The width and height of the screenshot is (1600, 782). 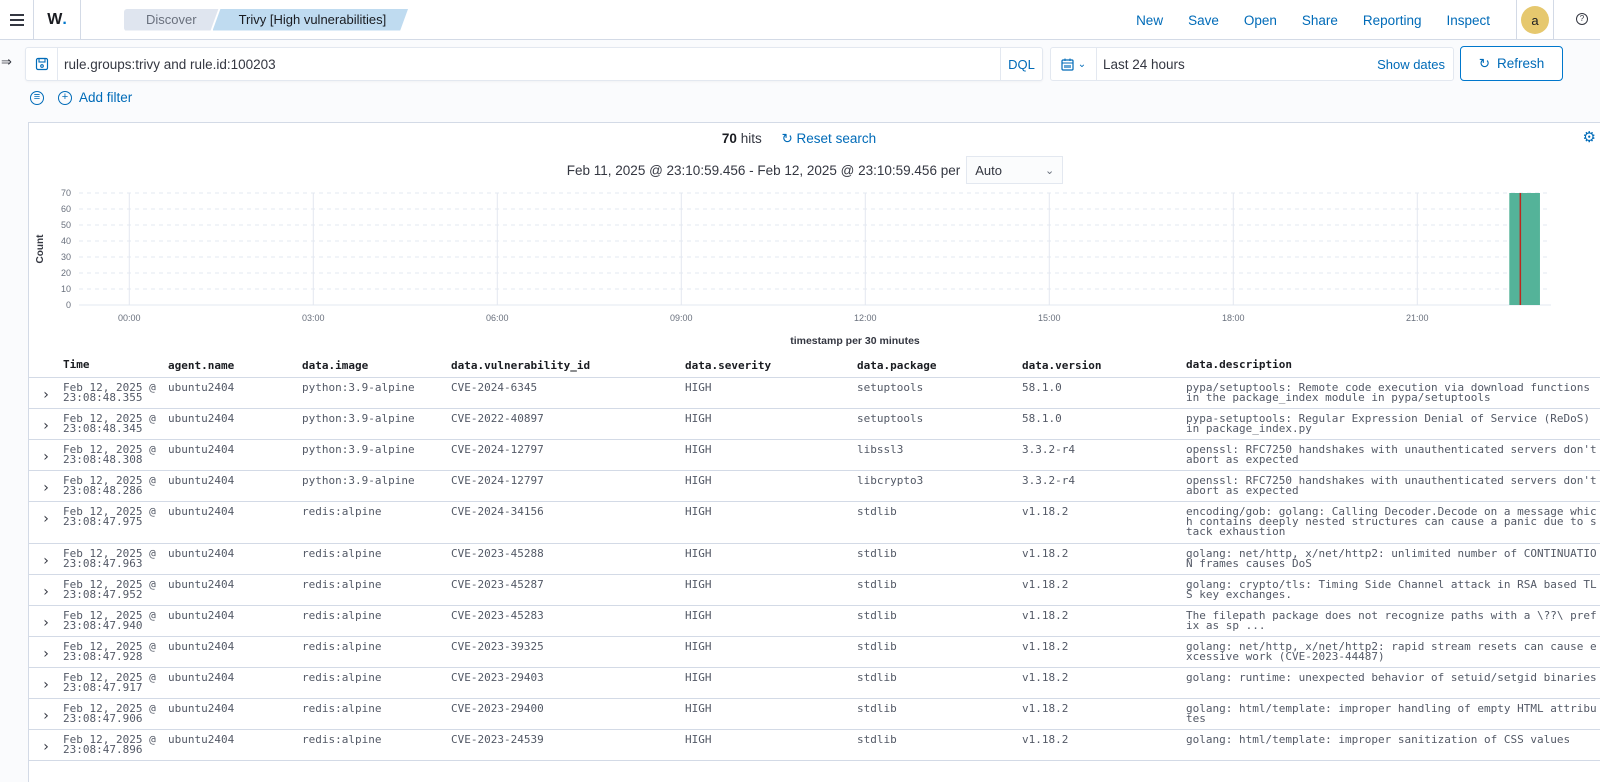 I want to click on hits-count: 70, so click(x=729, y=138).